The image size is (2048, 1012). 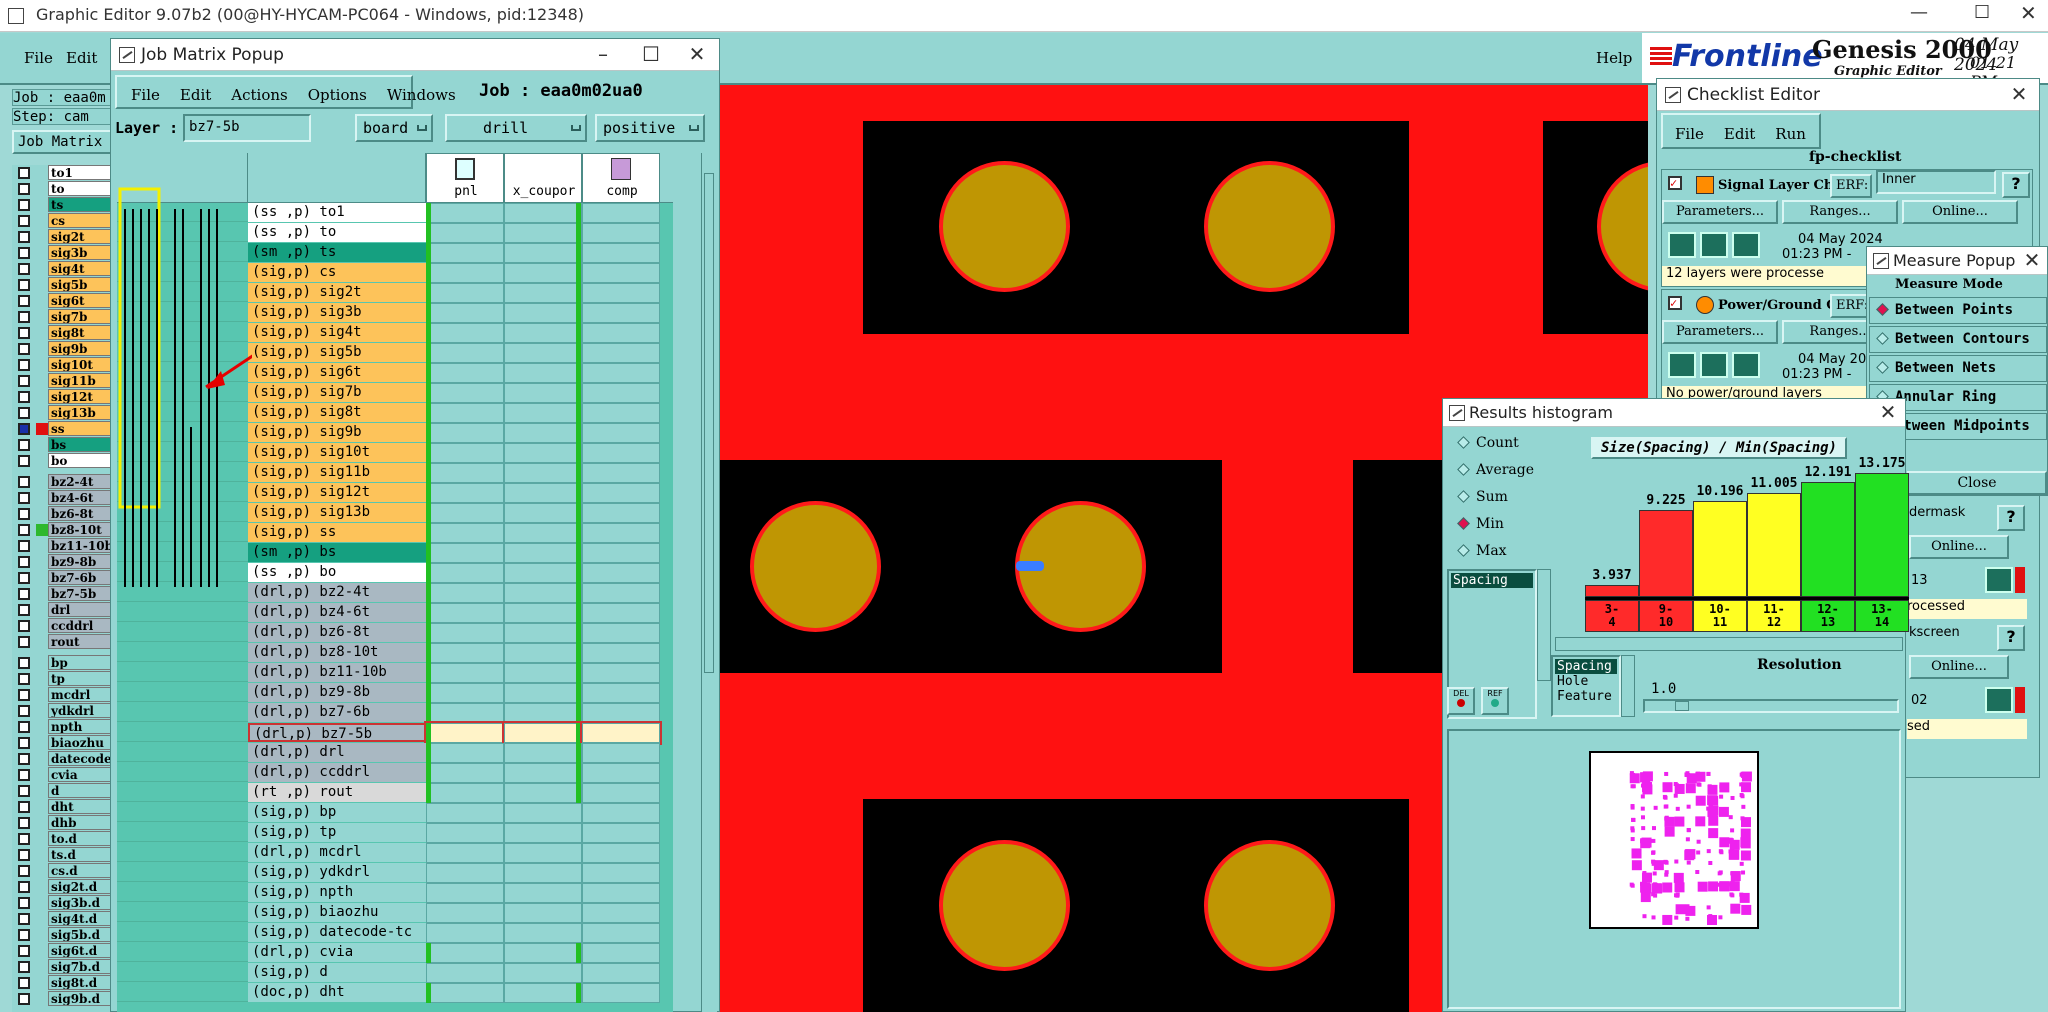 I want to click on matrix-row-name: (sig,p) bp, so click(x=337, y=812).